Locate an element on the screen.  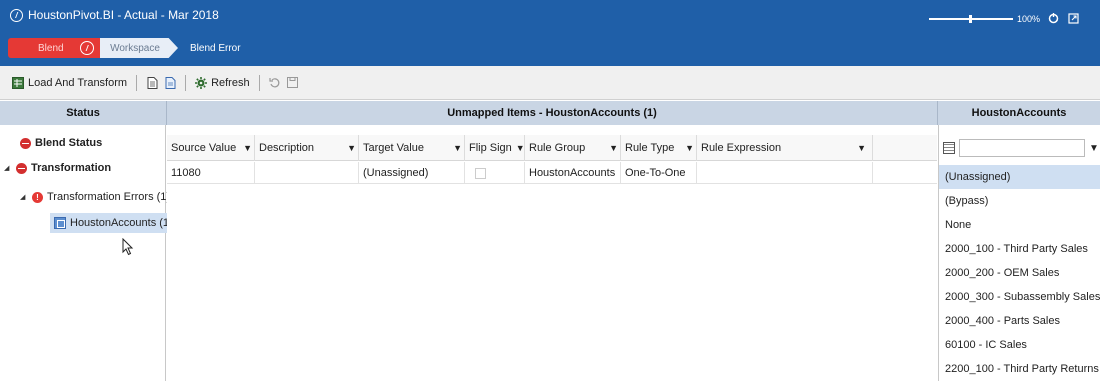
list-item: 2000_300 - Subassembly Sales is located at coordinates (1019, 297).